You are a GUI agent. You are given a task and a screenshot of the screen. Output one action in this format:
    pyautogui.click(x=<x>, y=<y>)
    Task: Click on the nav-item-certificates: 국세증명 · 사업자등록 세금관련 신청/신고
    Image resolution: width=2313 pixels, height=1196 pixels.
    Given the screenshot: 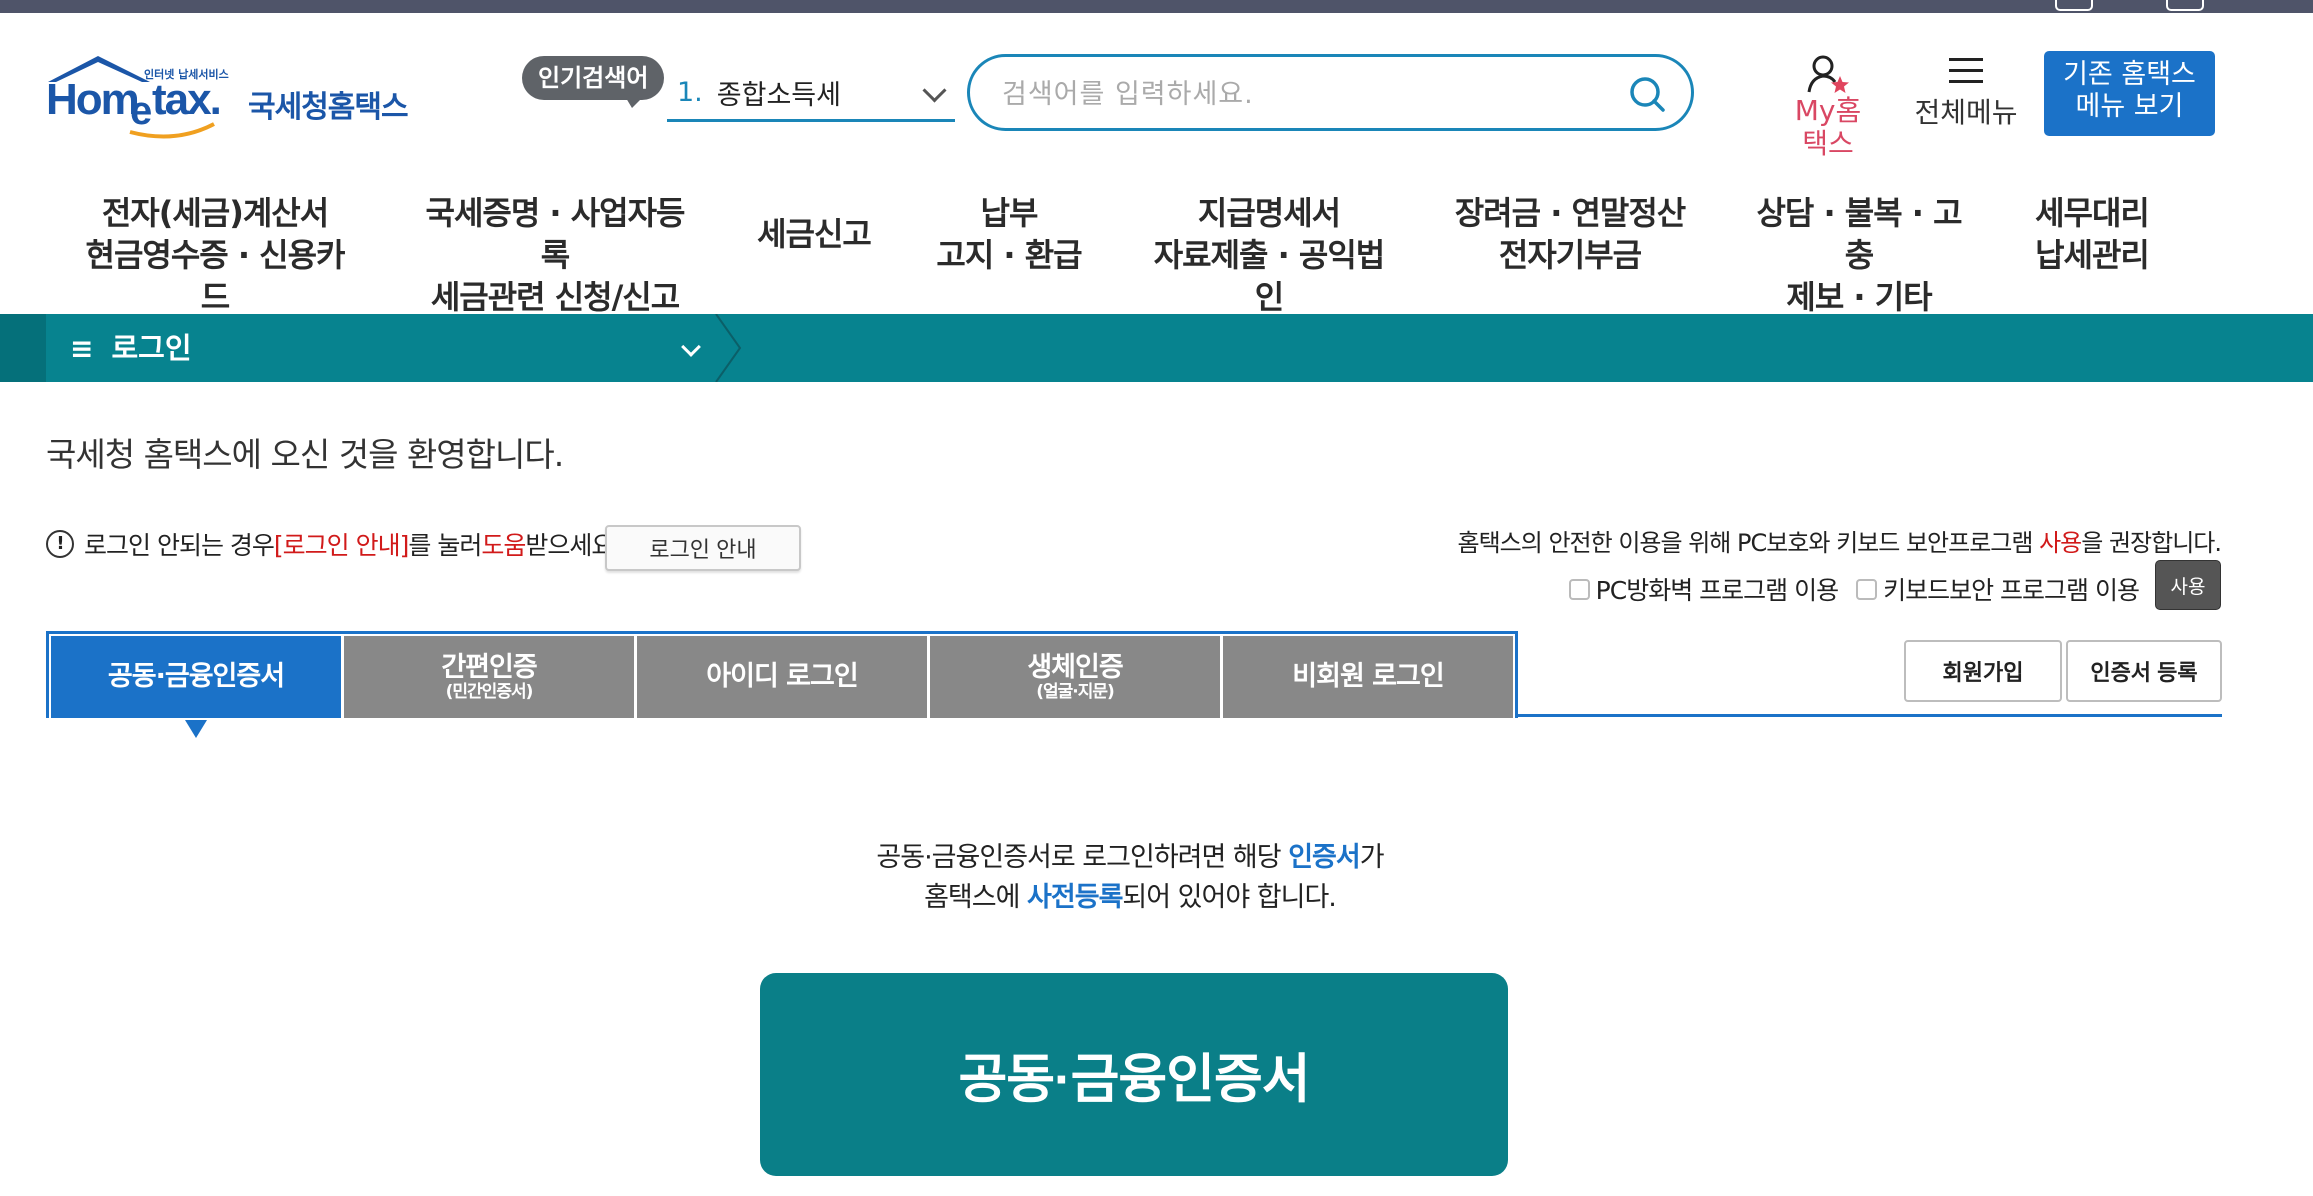 What is the action you would take?
    pyautogui.click(x=555, y=255)
    